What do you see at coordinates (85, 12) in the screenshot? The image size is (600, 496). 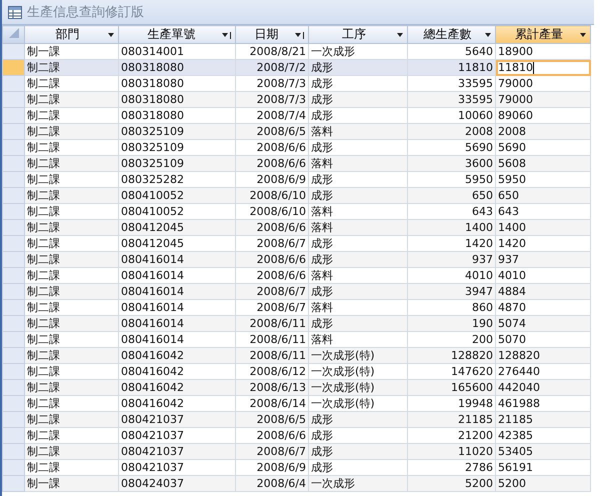 I see `window-title: 生產信息查詢修訂版` at bounding box center [85, 12].